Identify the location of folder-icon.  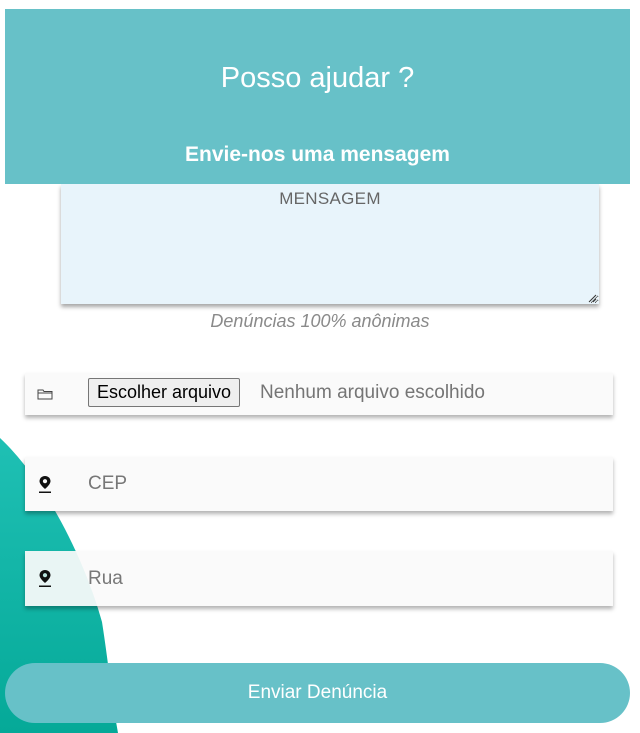
(45, 394).